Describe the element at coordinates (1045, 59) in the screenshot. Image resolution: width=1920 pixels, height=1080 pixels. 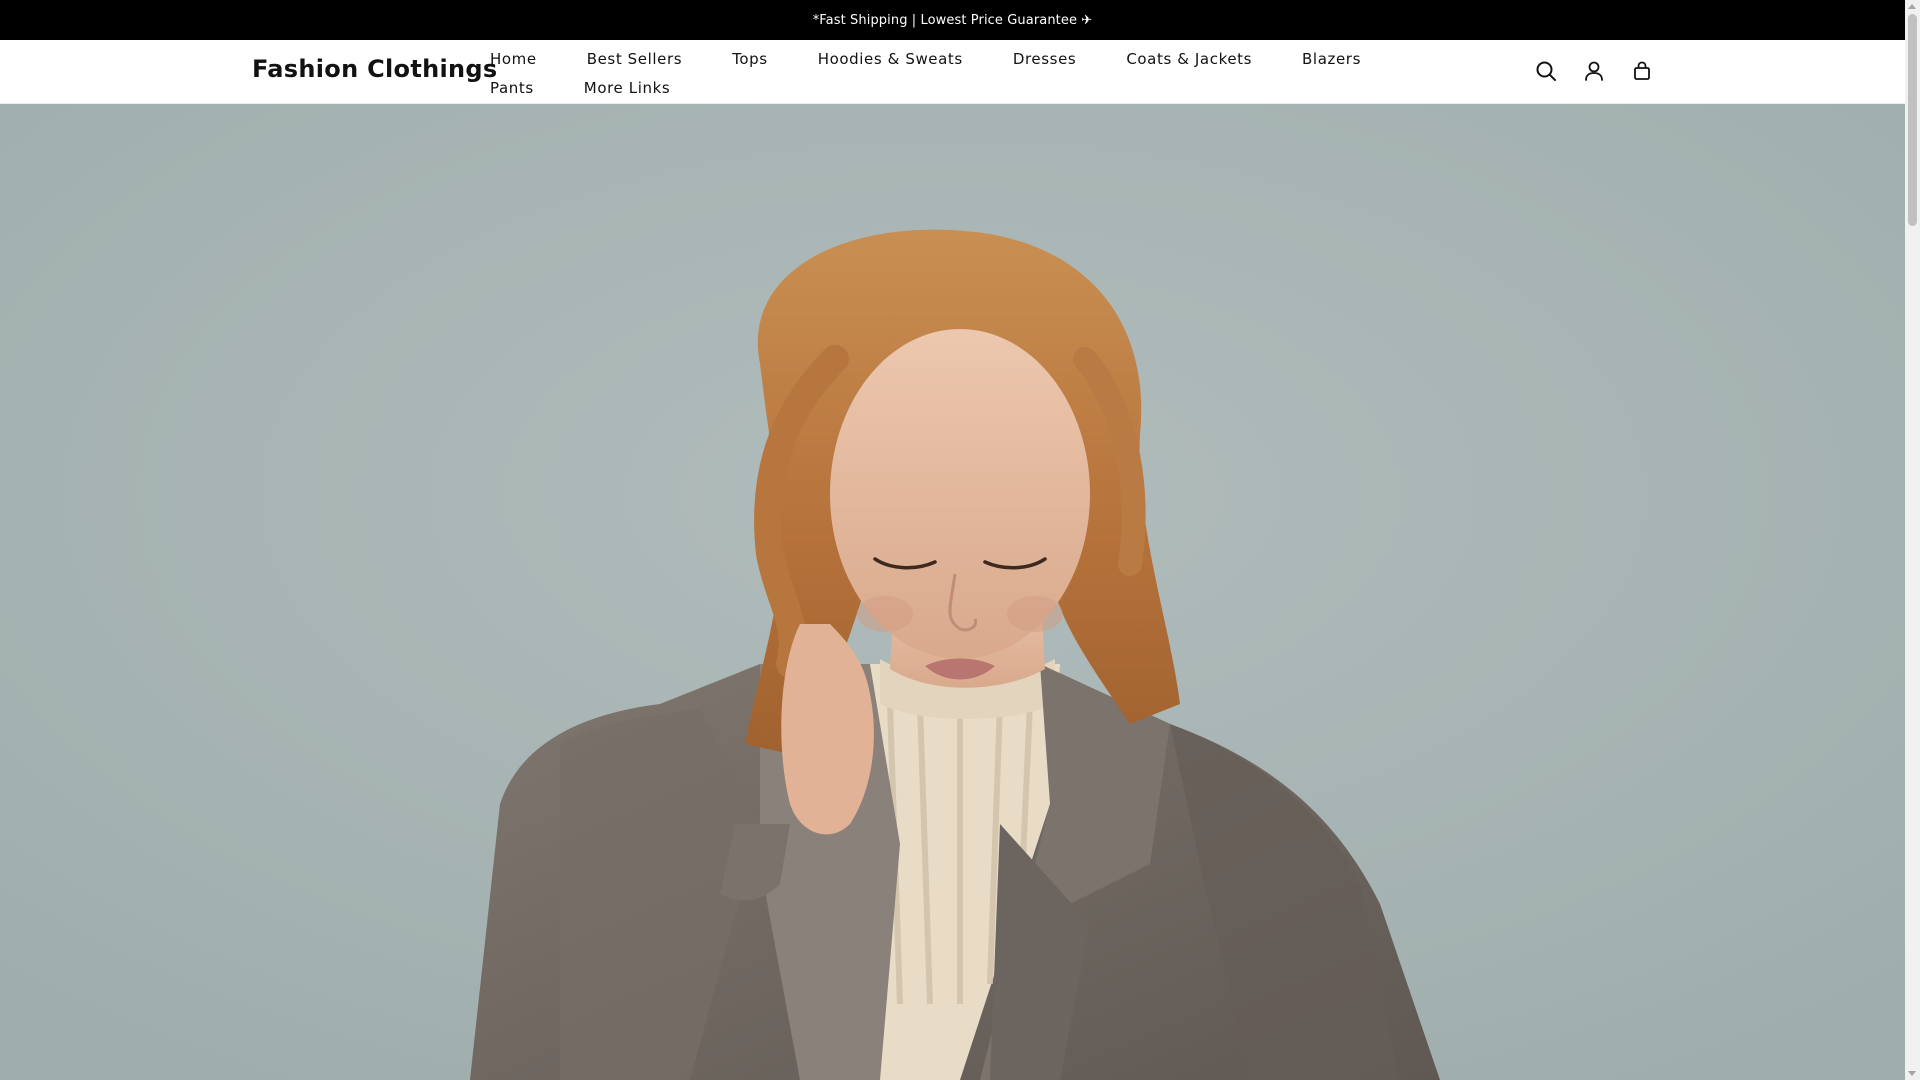
I see `nav-dresses: Dresses` at that location.